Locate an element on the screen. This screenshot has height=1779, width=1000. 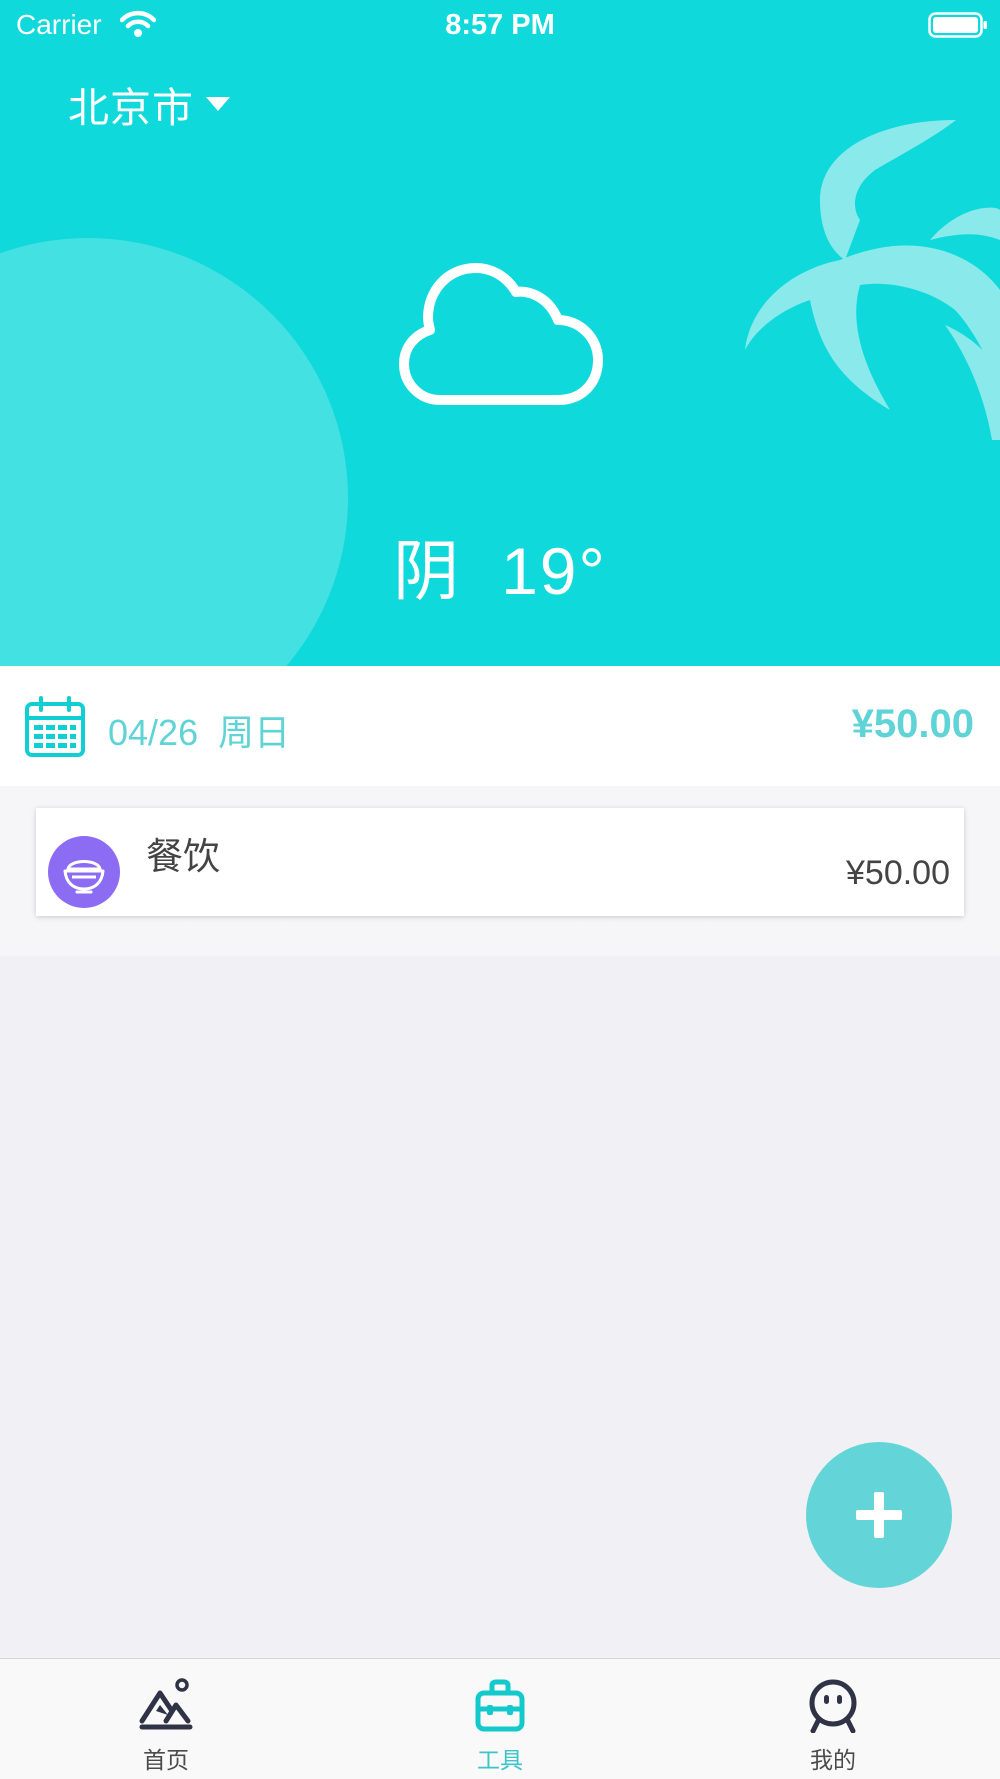
weather-summary: 阴 19° is located at coordinates (500, 566).